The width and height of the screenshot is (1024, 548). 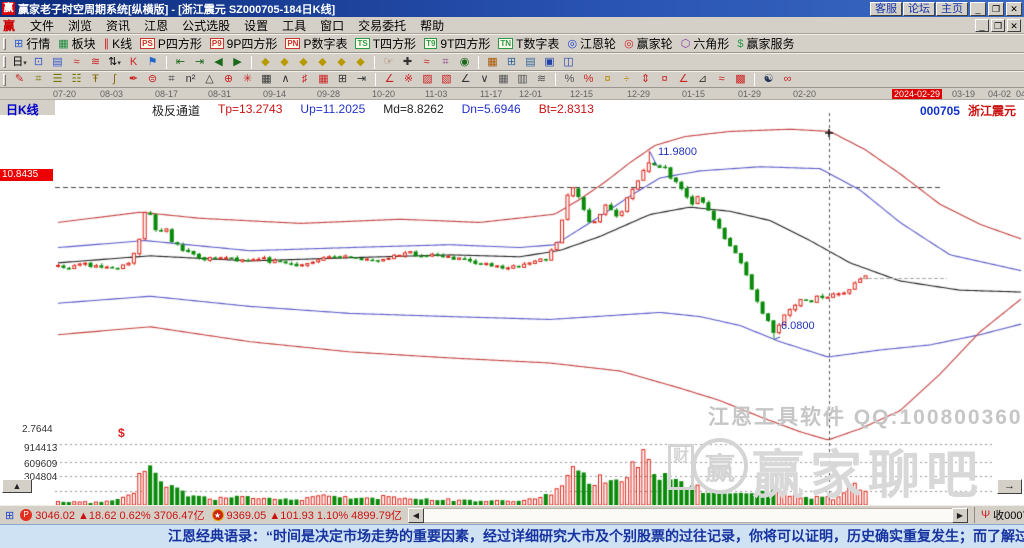 What do you see at coordinates (42, 25) in the screenshot?
I see `menu-文件: 文件` at bounding box center [42, 25].